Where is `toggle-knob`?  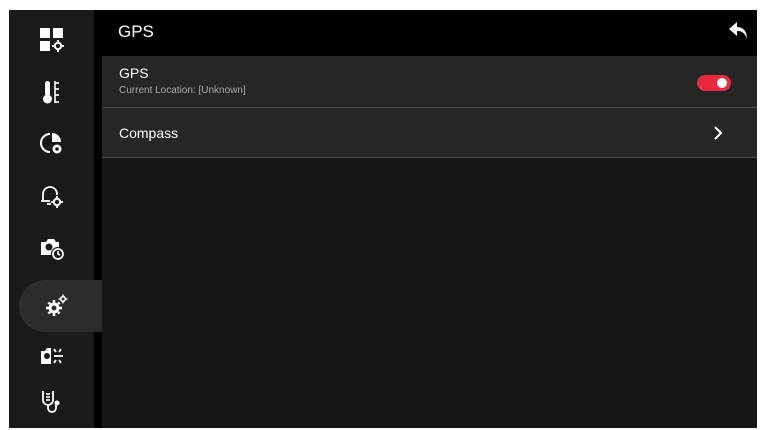
toggle-knob is located at coordinates (722, 83).